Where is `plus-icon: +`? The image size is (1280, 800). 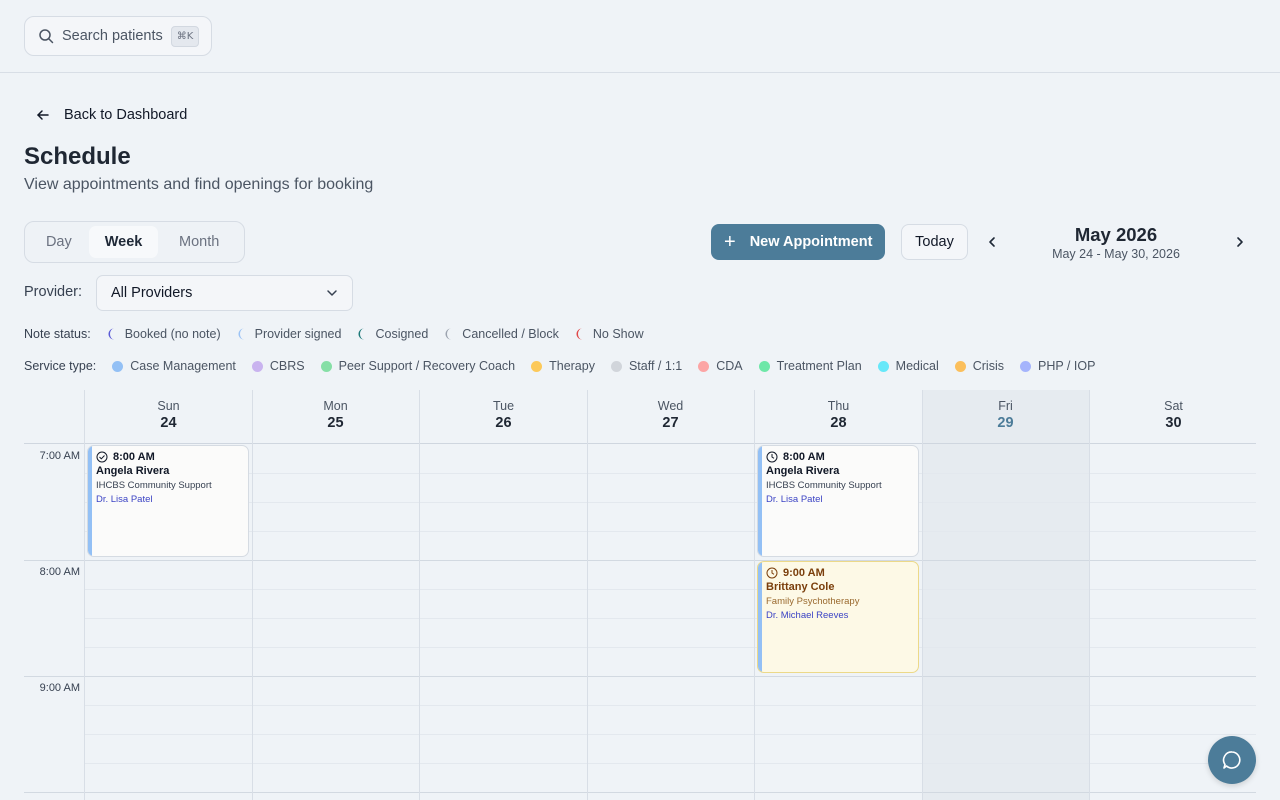 plus-icon: + is located at coordinates (730, 242).